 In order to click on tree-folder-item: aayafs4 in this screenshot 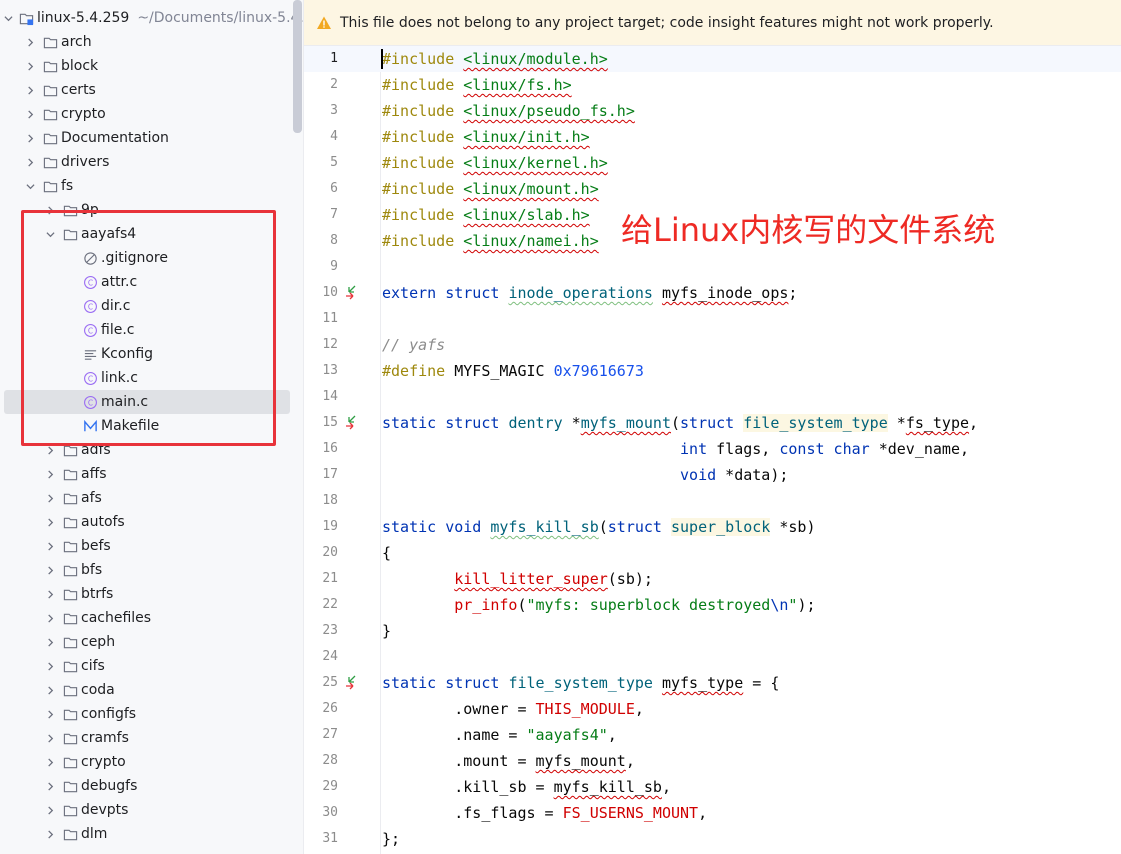, I will do `click(147, 234)`.